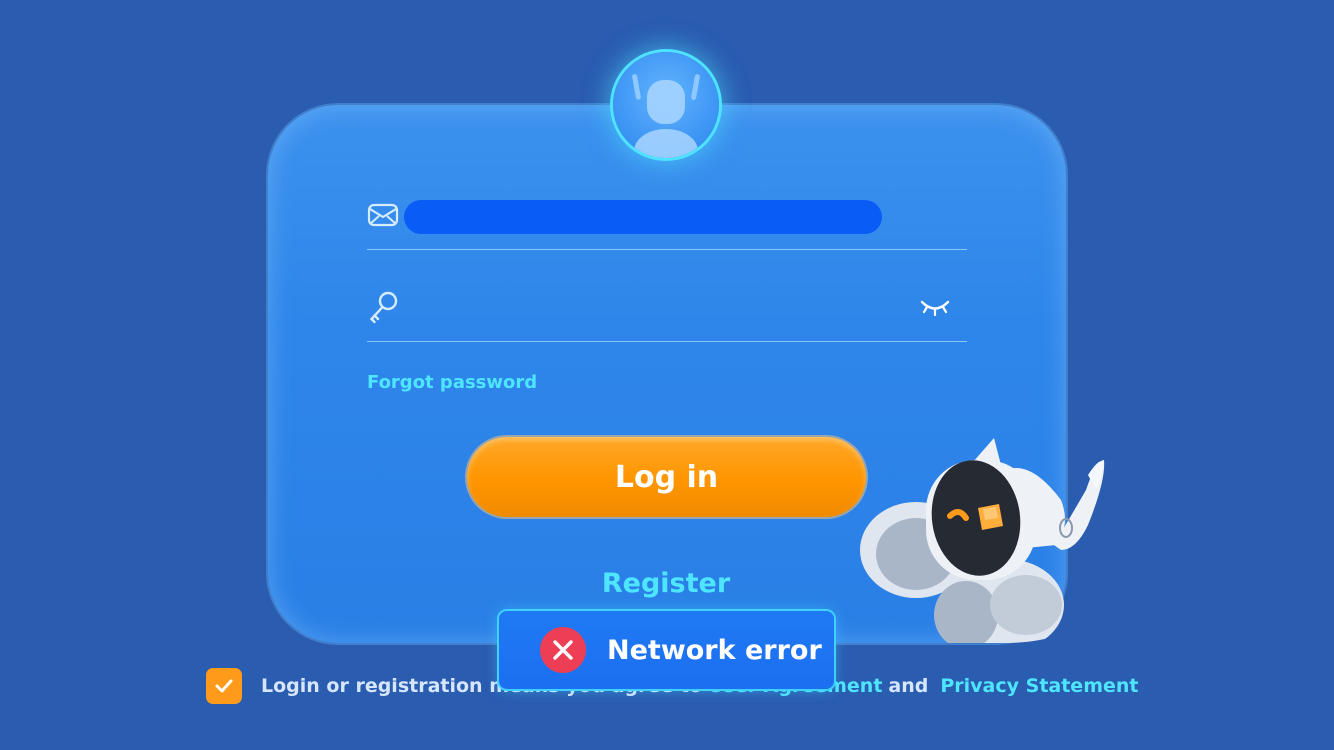  Describe the element at coordinates (935, 309) in the screenshot. I see `eye-closed-icon` at that location.